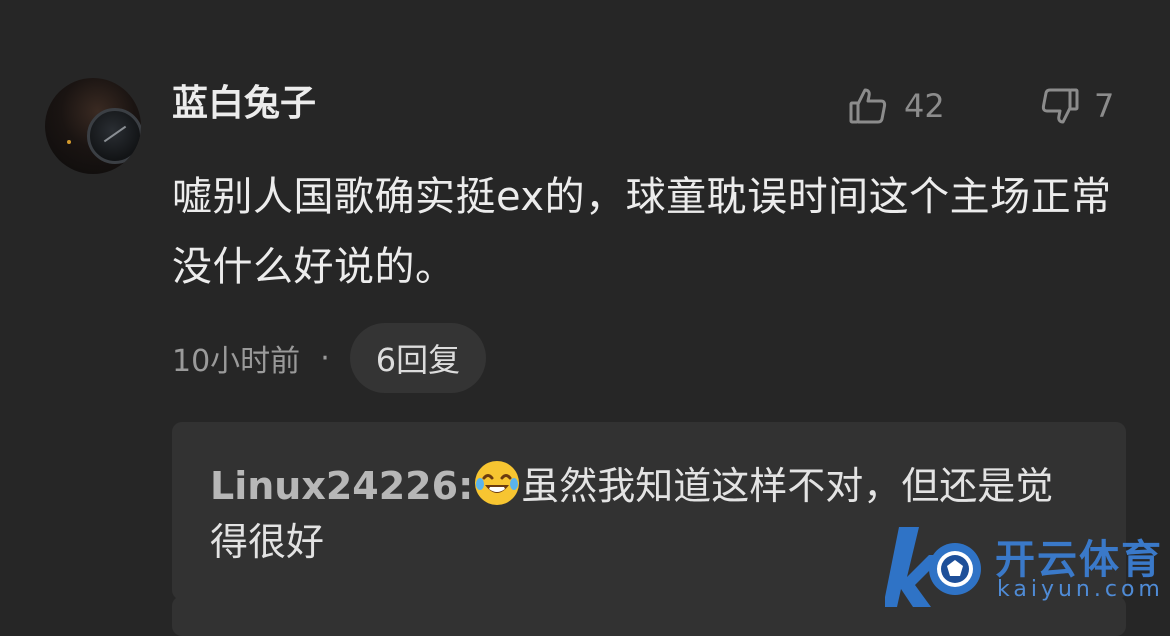  What do you see at coordinates (236, 361) in the screenshot?
I see `timestamp: 10小时前` at bounding box center [236, 361].